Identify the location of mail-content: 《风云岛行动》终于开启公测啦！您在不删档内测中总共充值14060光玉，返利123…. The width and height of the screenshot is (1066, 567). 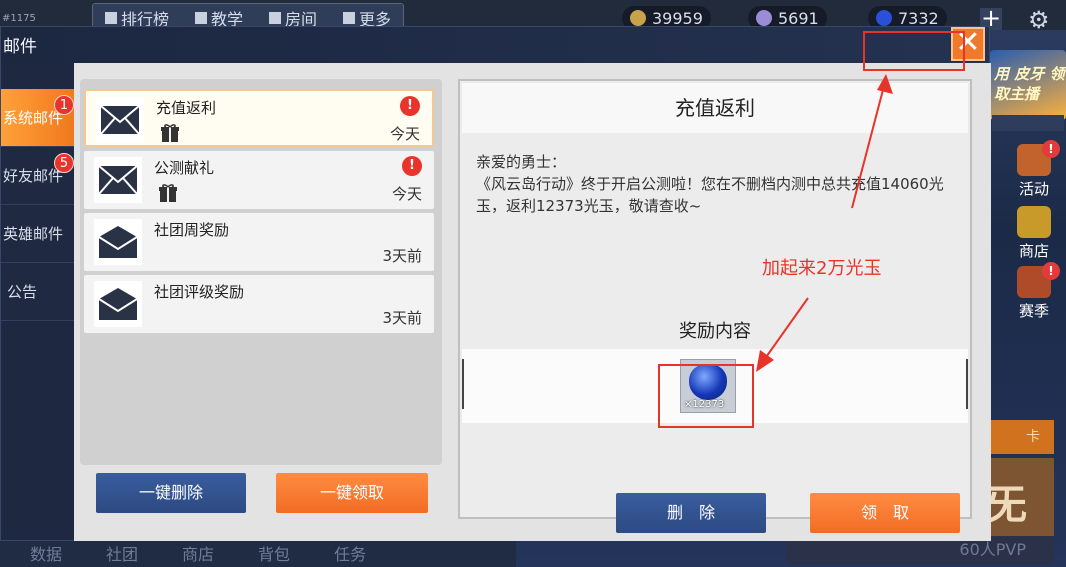
(710, 195).